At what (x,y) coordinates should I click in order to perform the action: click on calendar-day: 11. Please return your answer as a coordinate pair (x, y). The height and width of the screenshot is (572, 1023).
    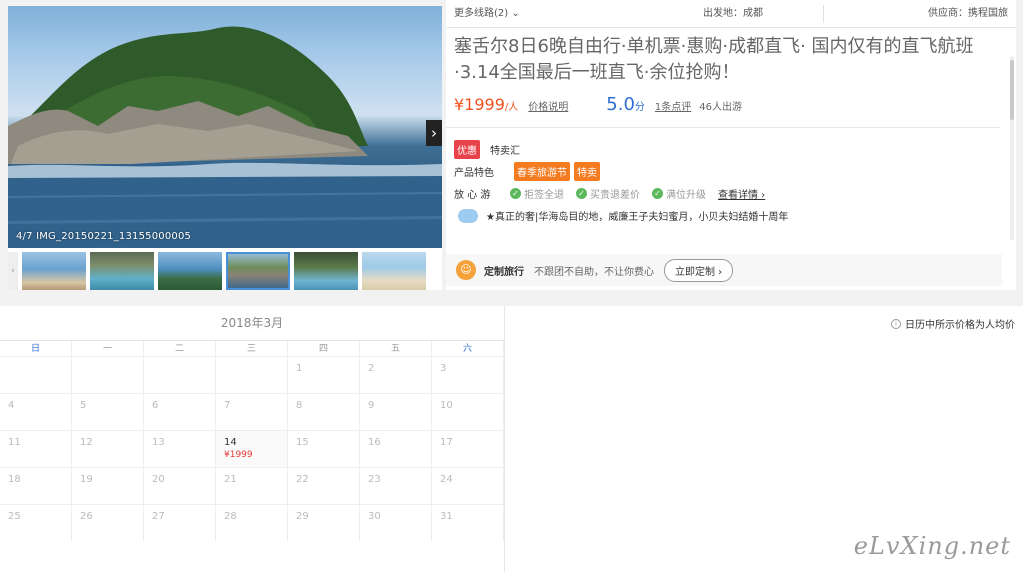
    Looking at the image, I should click on (36, 448).